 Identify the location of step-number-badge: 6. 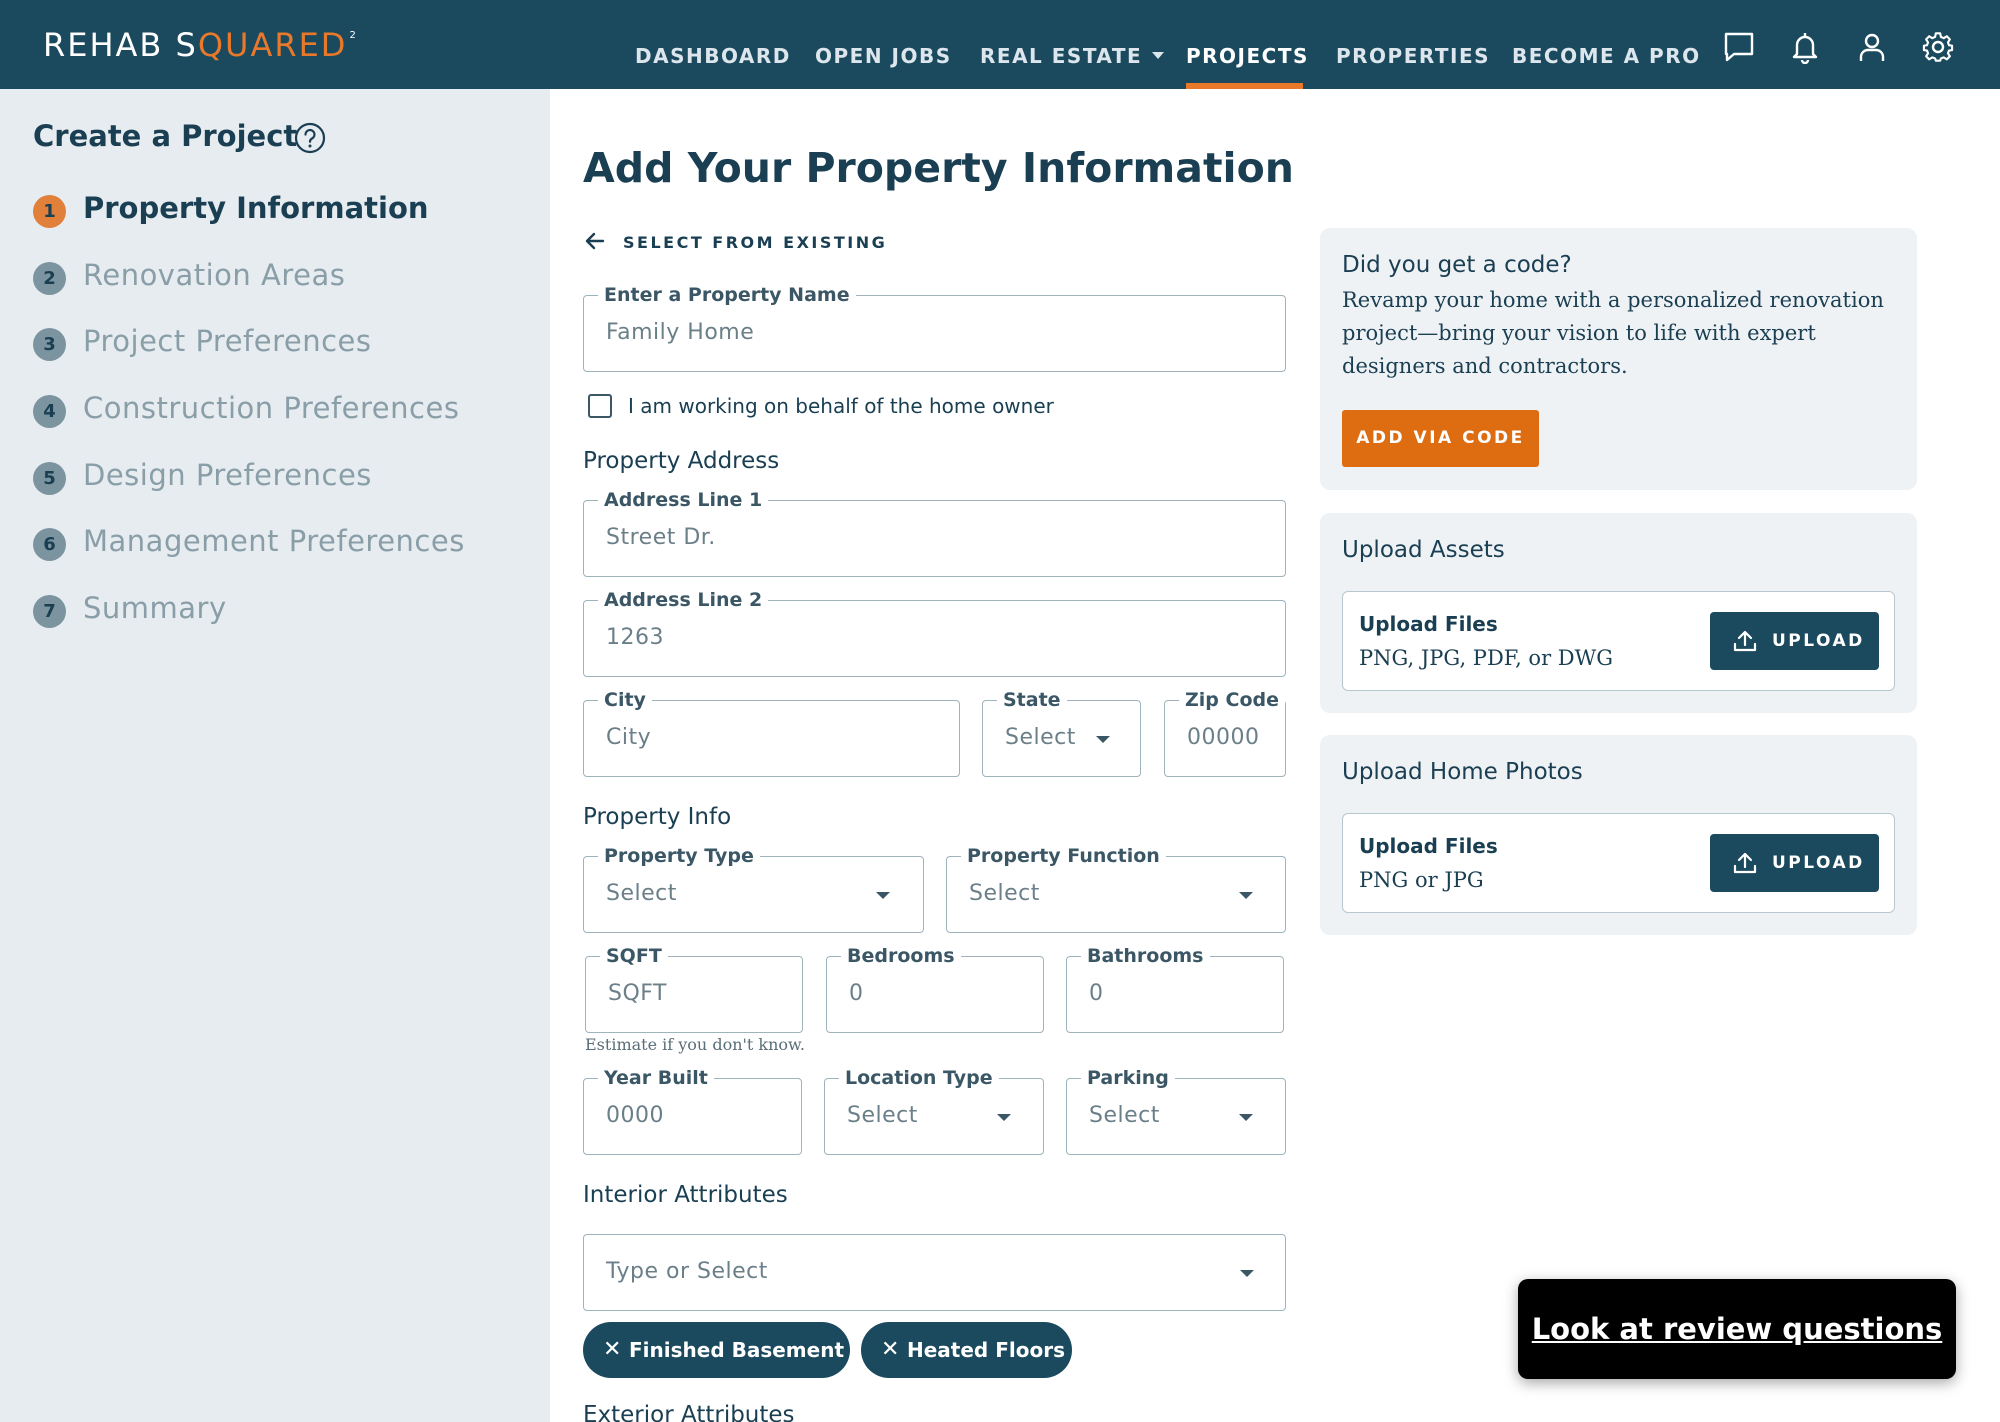
(49, 544).